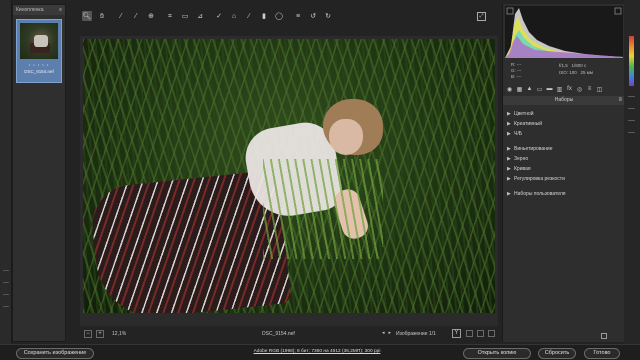 This screenshot has height=360, width=640. Describe the element at coordinates (631, 61) in the screenshot. I see `color-palette-icon` at that location.